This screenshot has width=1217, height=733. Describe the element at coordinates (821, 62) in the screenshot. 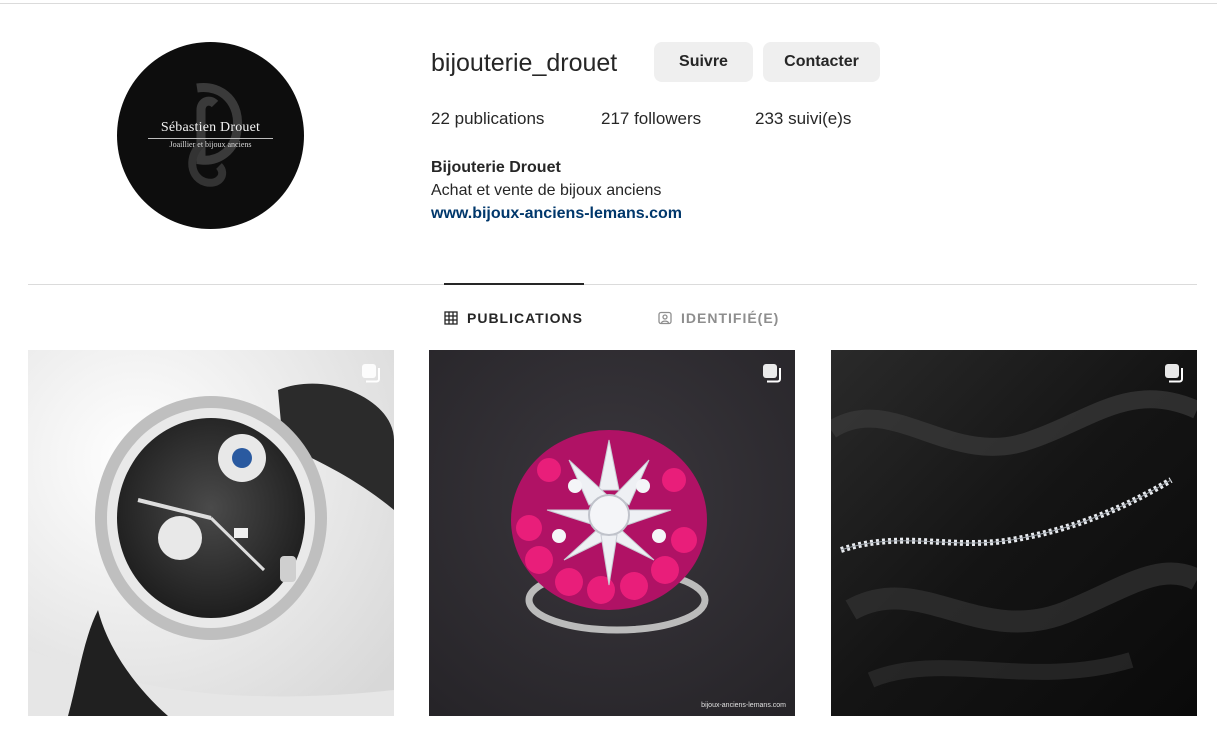

I see `contact-button: Contacter` at that location.